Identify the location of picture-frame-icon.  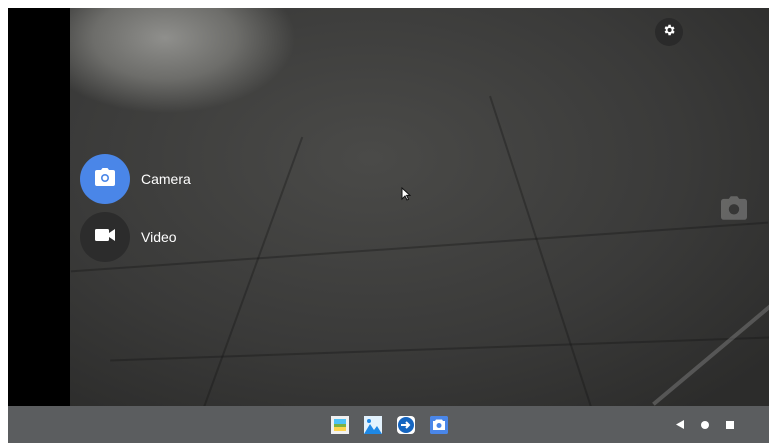
(340, 425).